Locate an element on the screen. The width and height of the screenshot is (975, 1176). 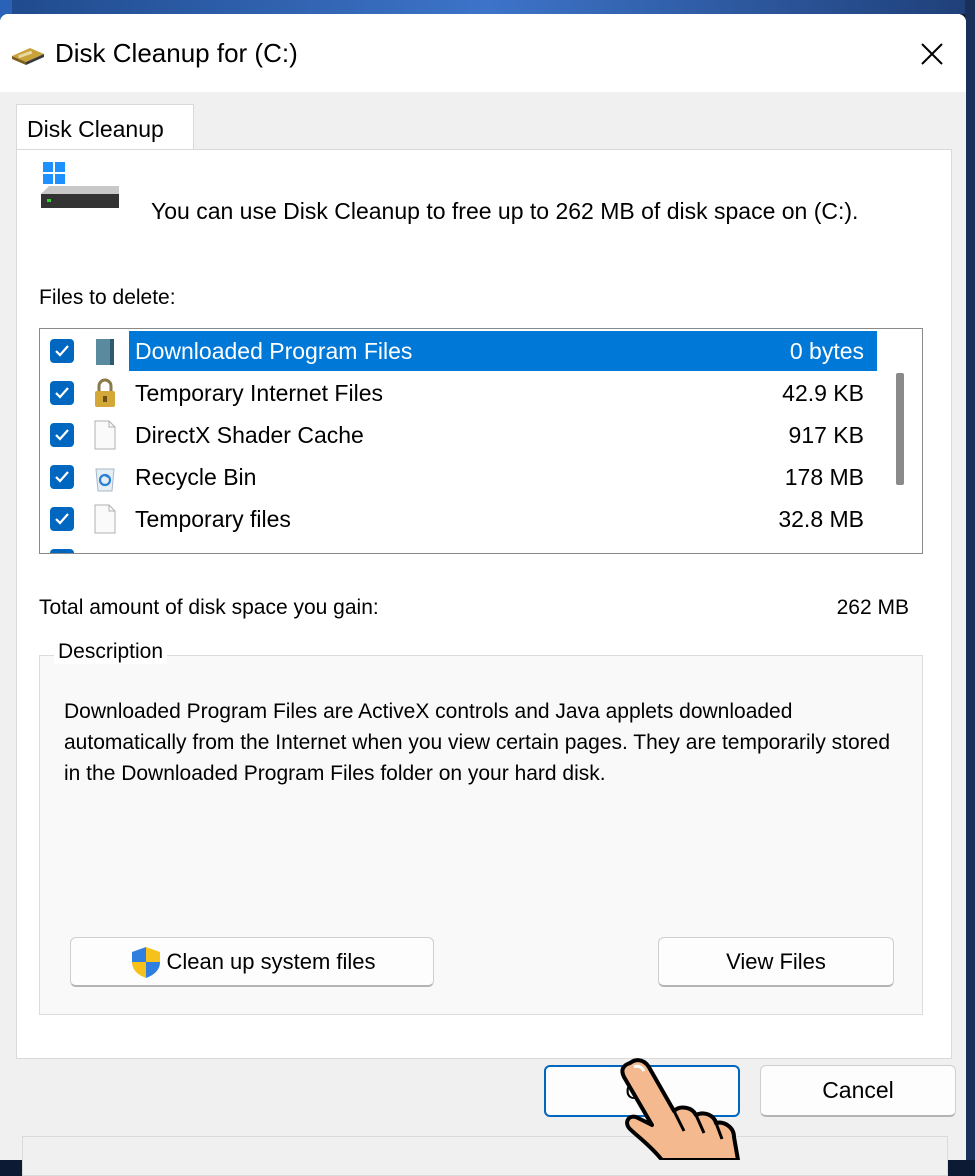
total-label: Total amount of disk space you gain: is located at coordinates (209, 607).